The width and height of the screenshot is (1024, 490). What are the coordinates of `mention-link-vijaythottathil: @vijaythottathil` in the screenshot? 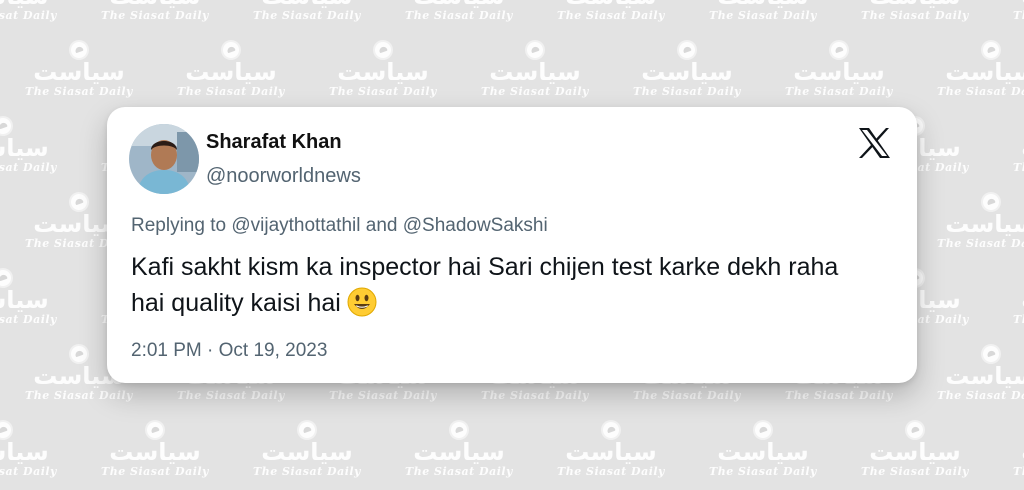 It's located at (295, 225).